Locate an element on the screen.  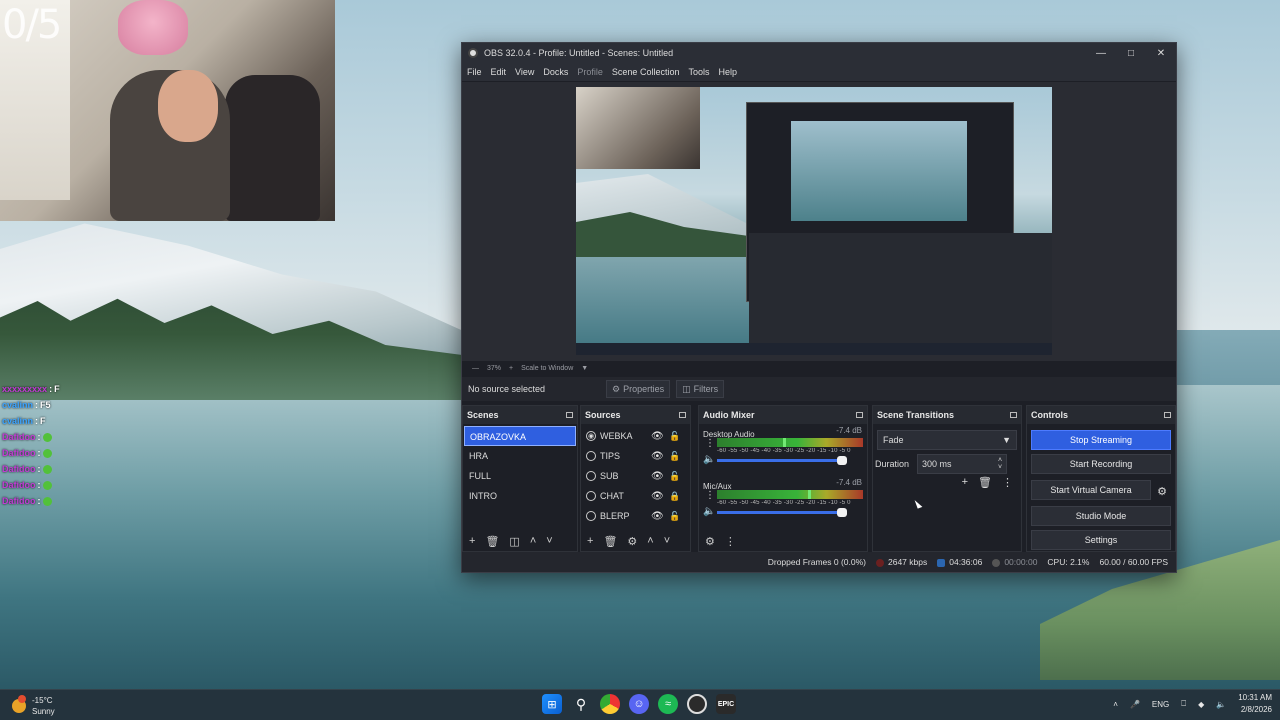
add-transition-icon: + is located at coordinates (965, 482).